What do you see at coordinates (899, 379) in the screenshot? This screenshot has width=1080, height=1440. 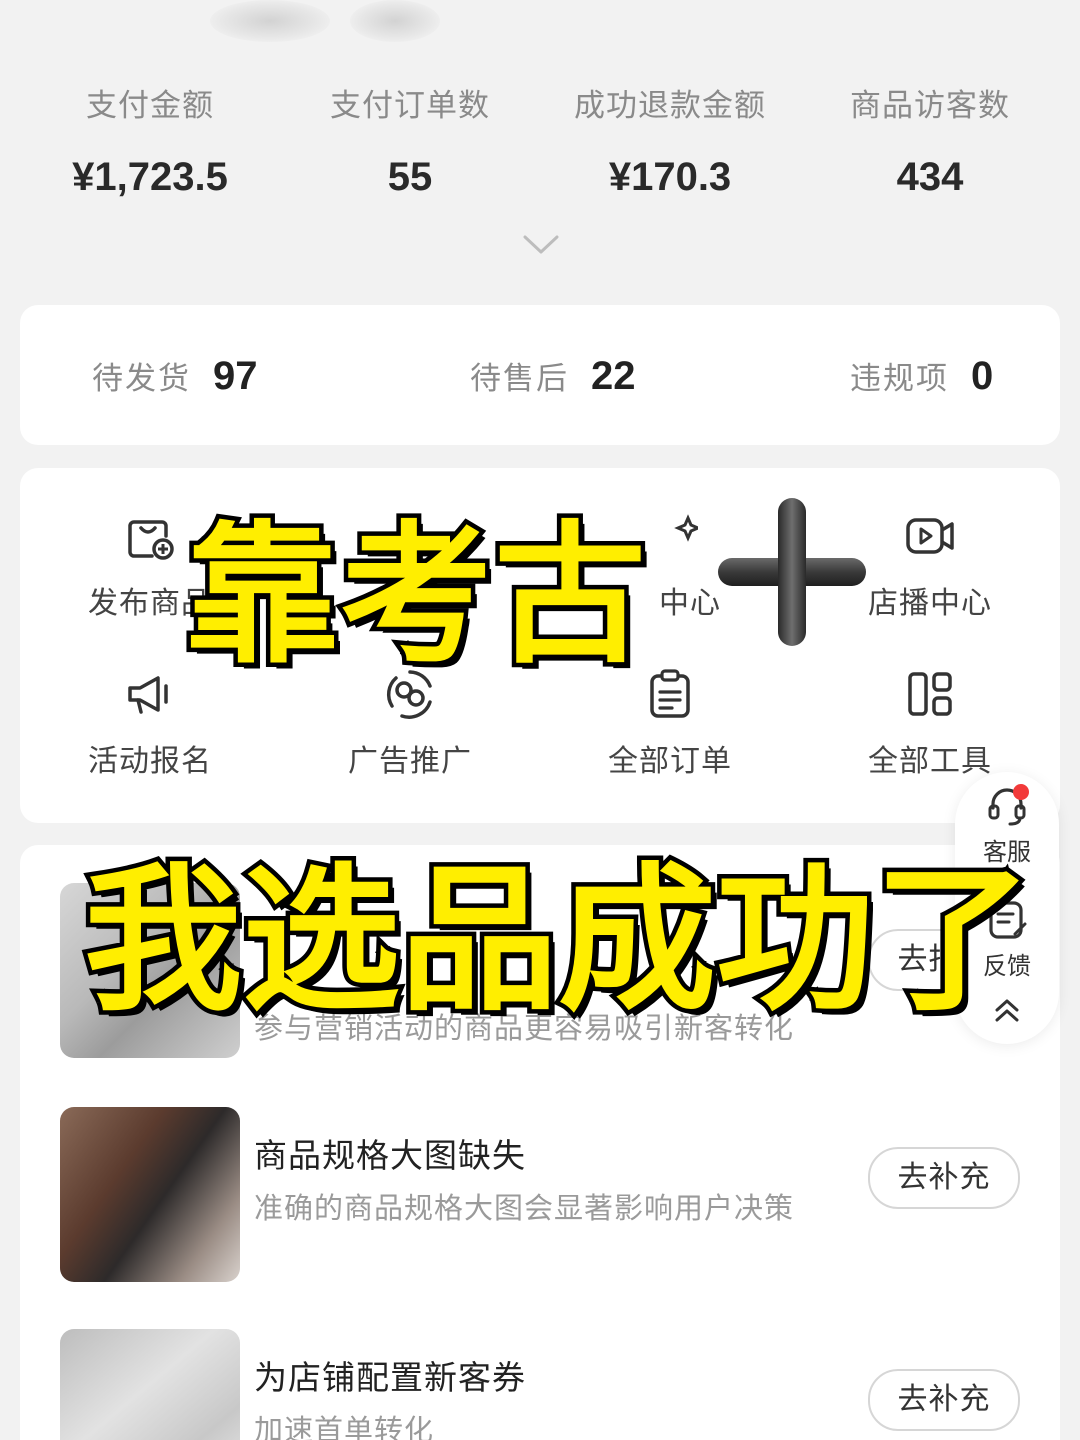 I see `pending-label: 违规项` at bounding box center [899, 379].